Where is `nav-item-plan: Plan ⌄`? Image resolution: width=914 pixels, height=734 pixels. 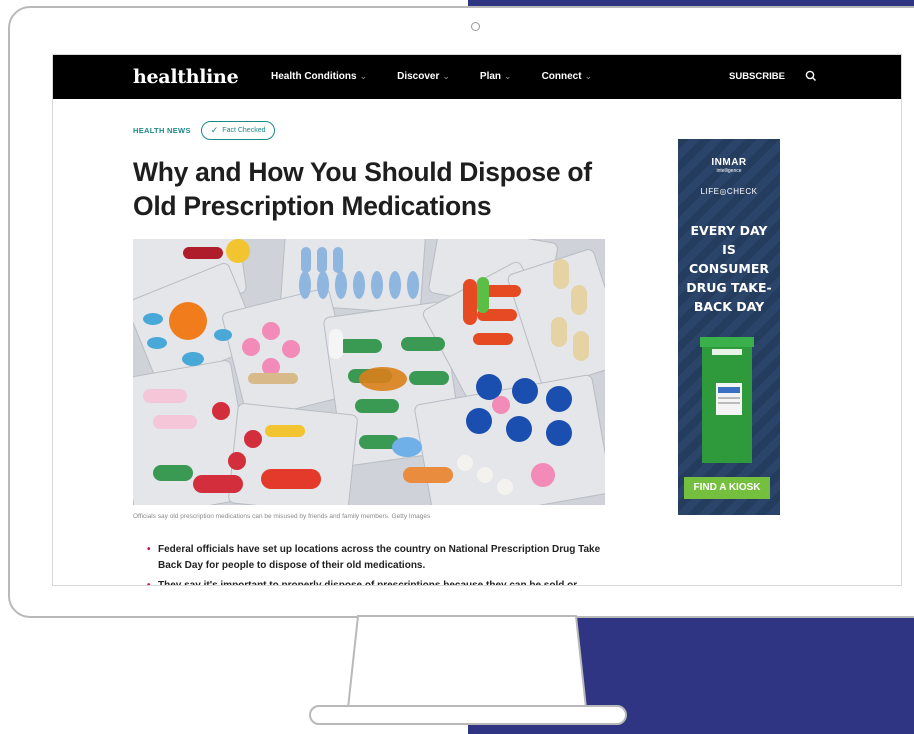 nav-item-plan: Plan ⌄ is located at coordinates (496, 76).